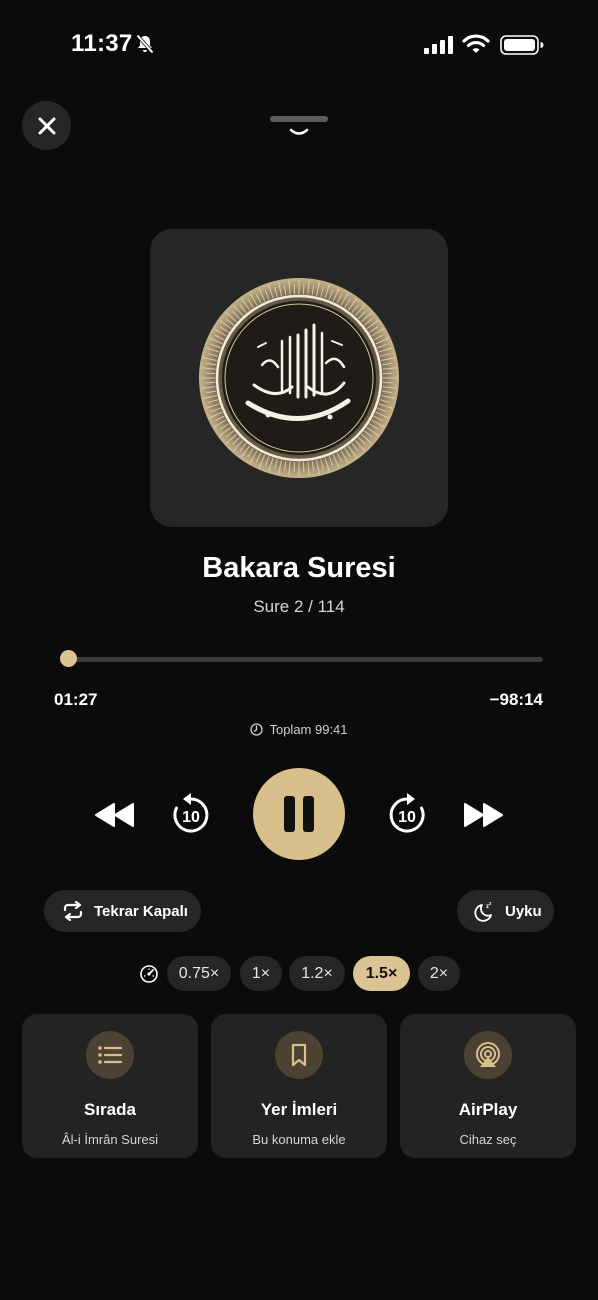  What do you see at coordinates (110, 1109) in the screenshot?
I see `queue-title: Sırada` at bounding box center [110, 1109].